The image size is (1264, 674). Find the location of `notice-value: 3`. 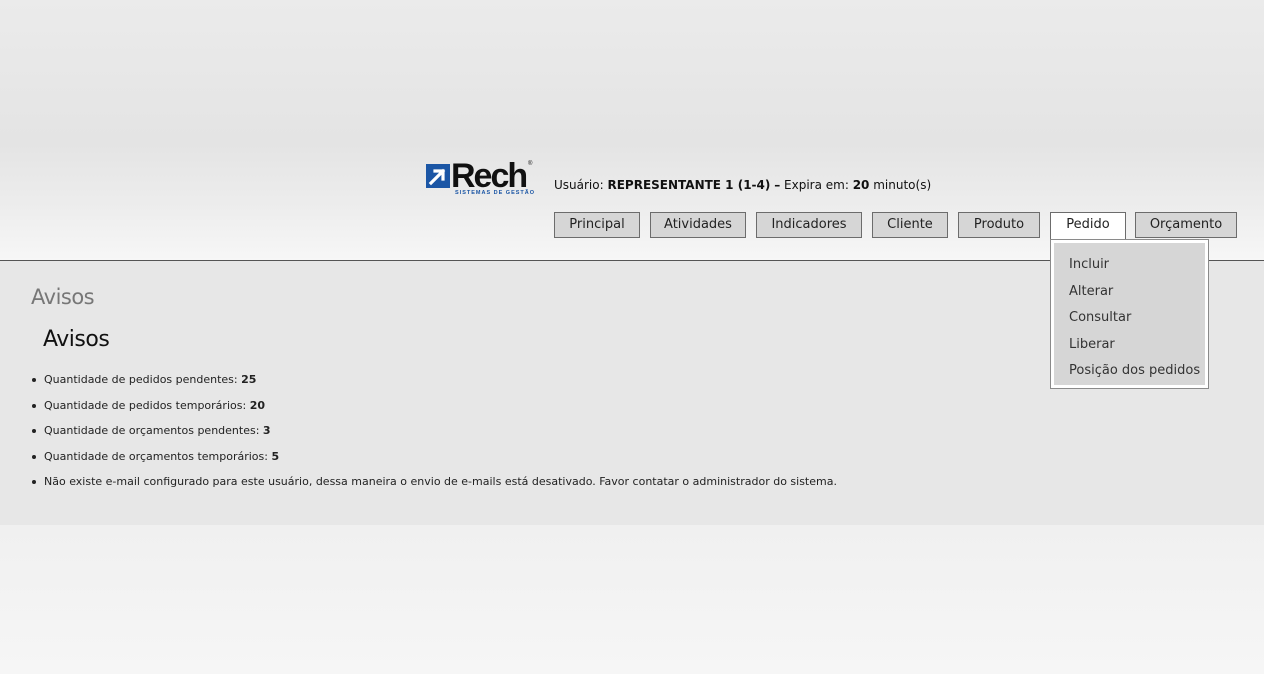

notice-value: 3 is located at coordinates (266, 430).